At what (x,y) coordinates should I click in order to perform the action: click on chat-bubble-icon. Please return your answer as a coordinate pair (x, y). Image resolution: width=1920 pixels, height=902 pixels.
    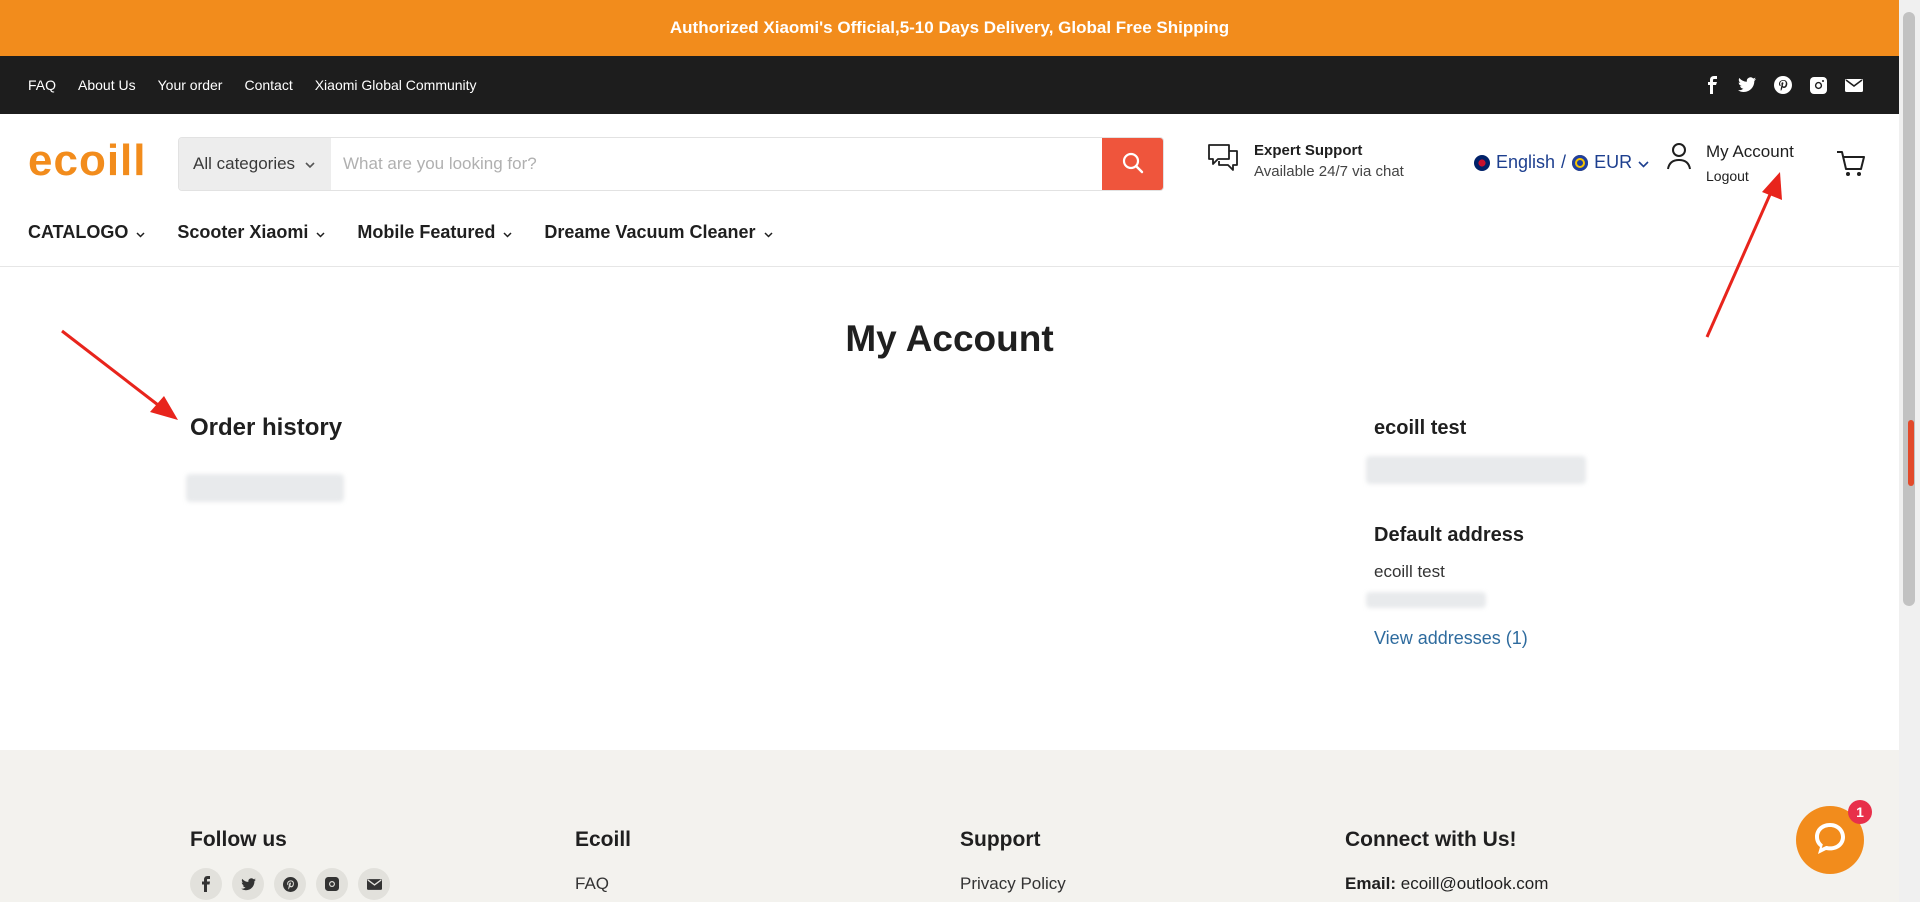
    Looking at the image, I should click on (1830, 840).